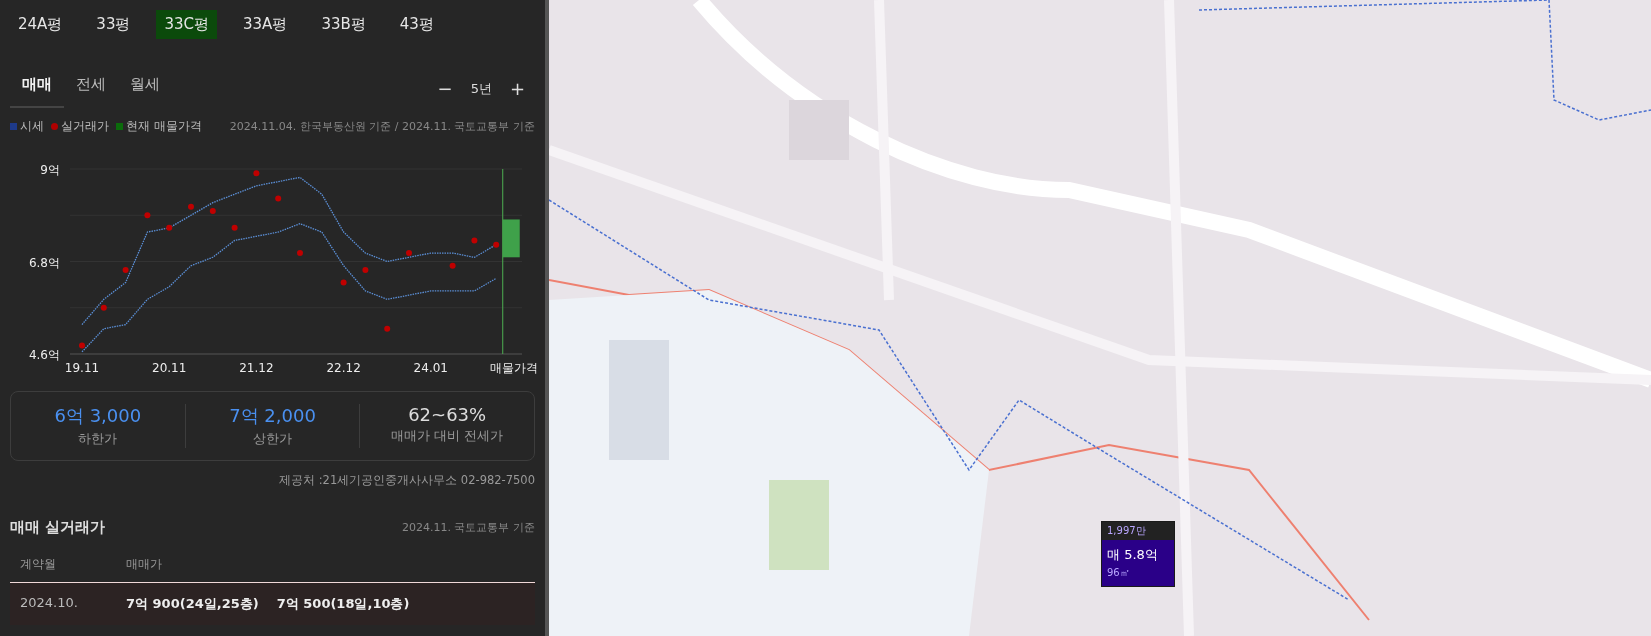 This screenshot has height=636, width=1651. I want to click on price-marker: 1,997만 매 5.8억 96㎡, so click(1138, 554).